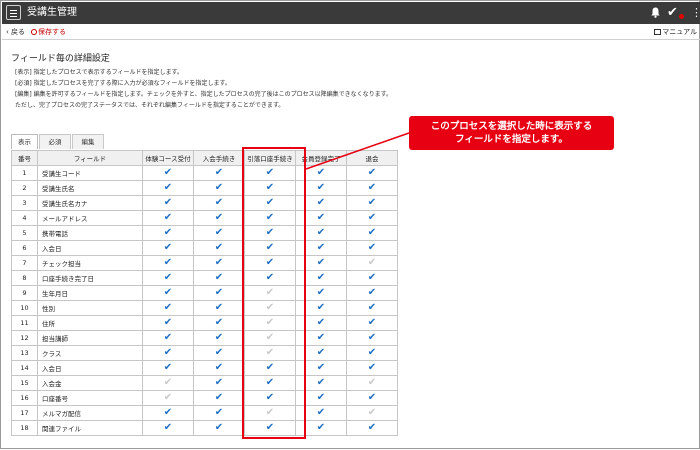 The height and width of the screenshot is (450, 700). Describe the element at coordinates (695, 12) in the screenshot. I see `kebab-icon: ⋮` at that location.